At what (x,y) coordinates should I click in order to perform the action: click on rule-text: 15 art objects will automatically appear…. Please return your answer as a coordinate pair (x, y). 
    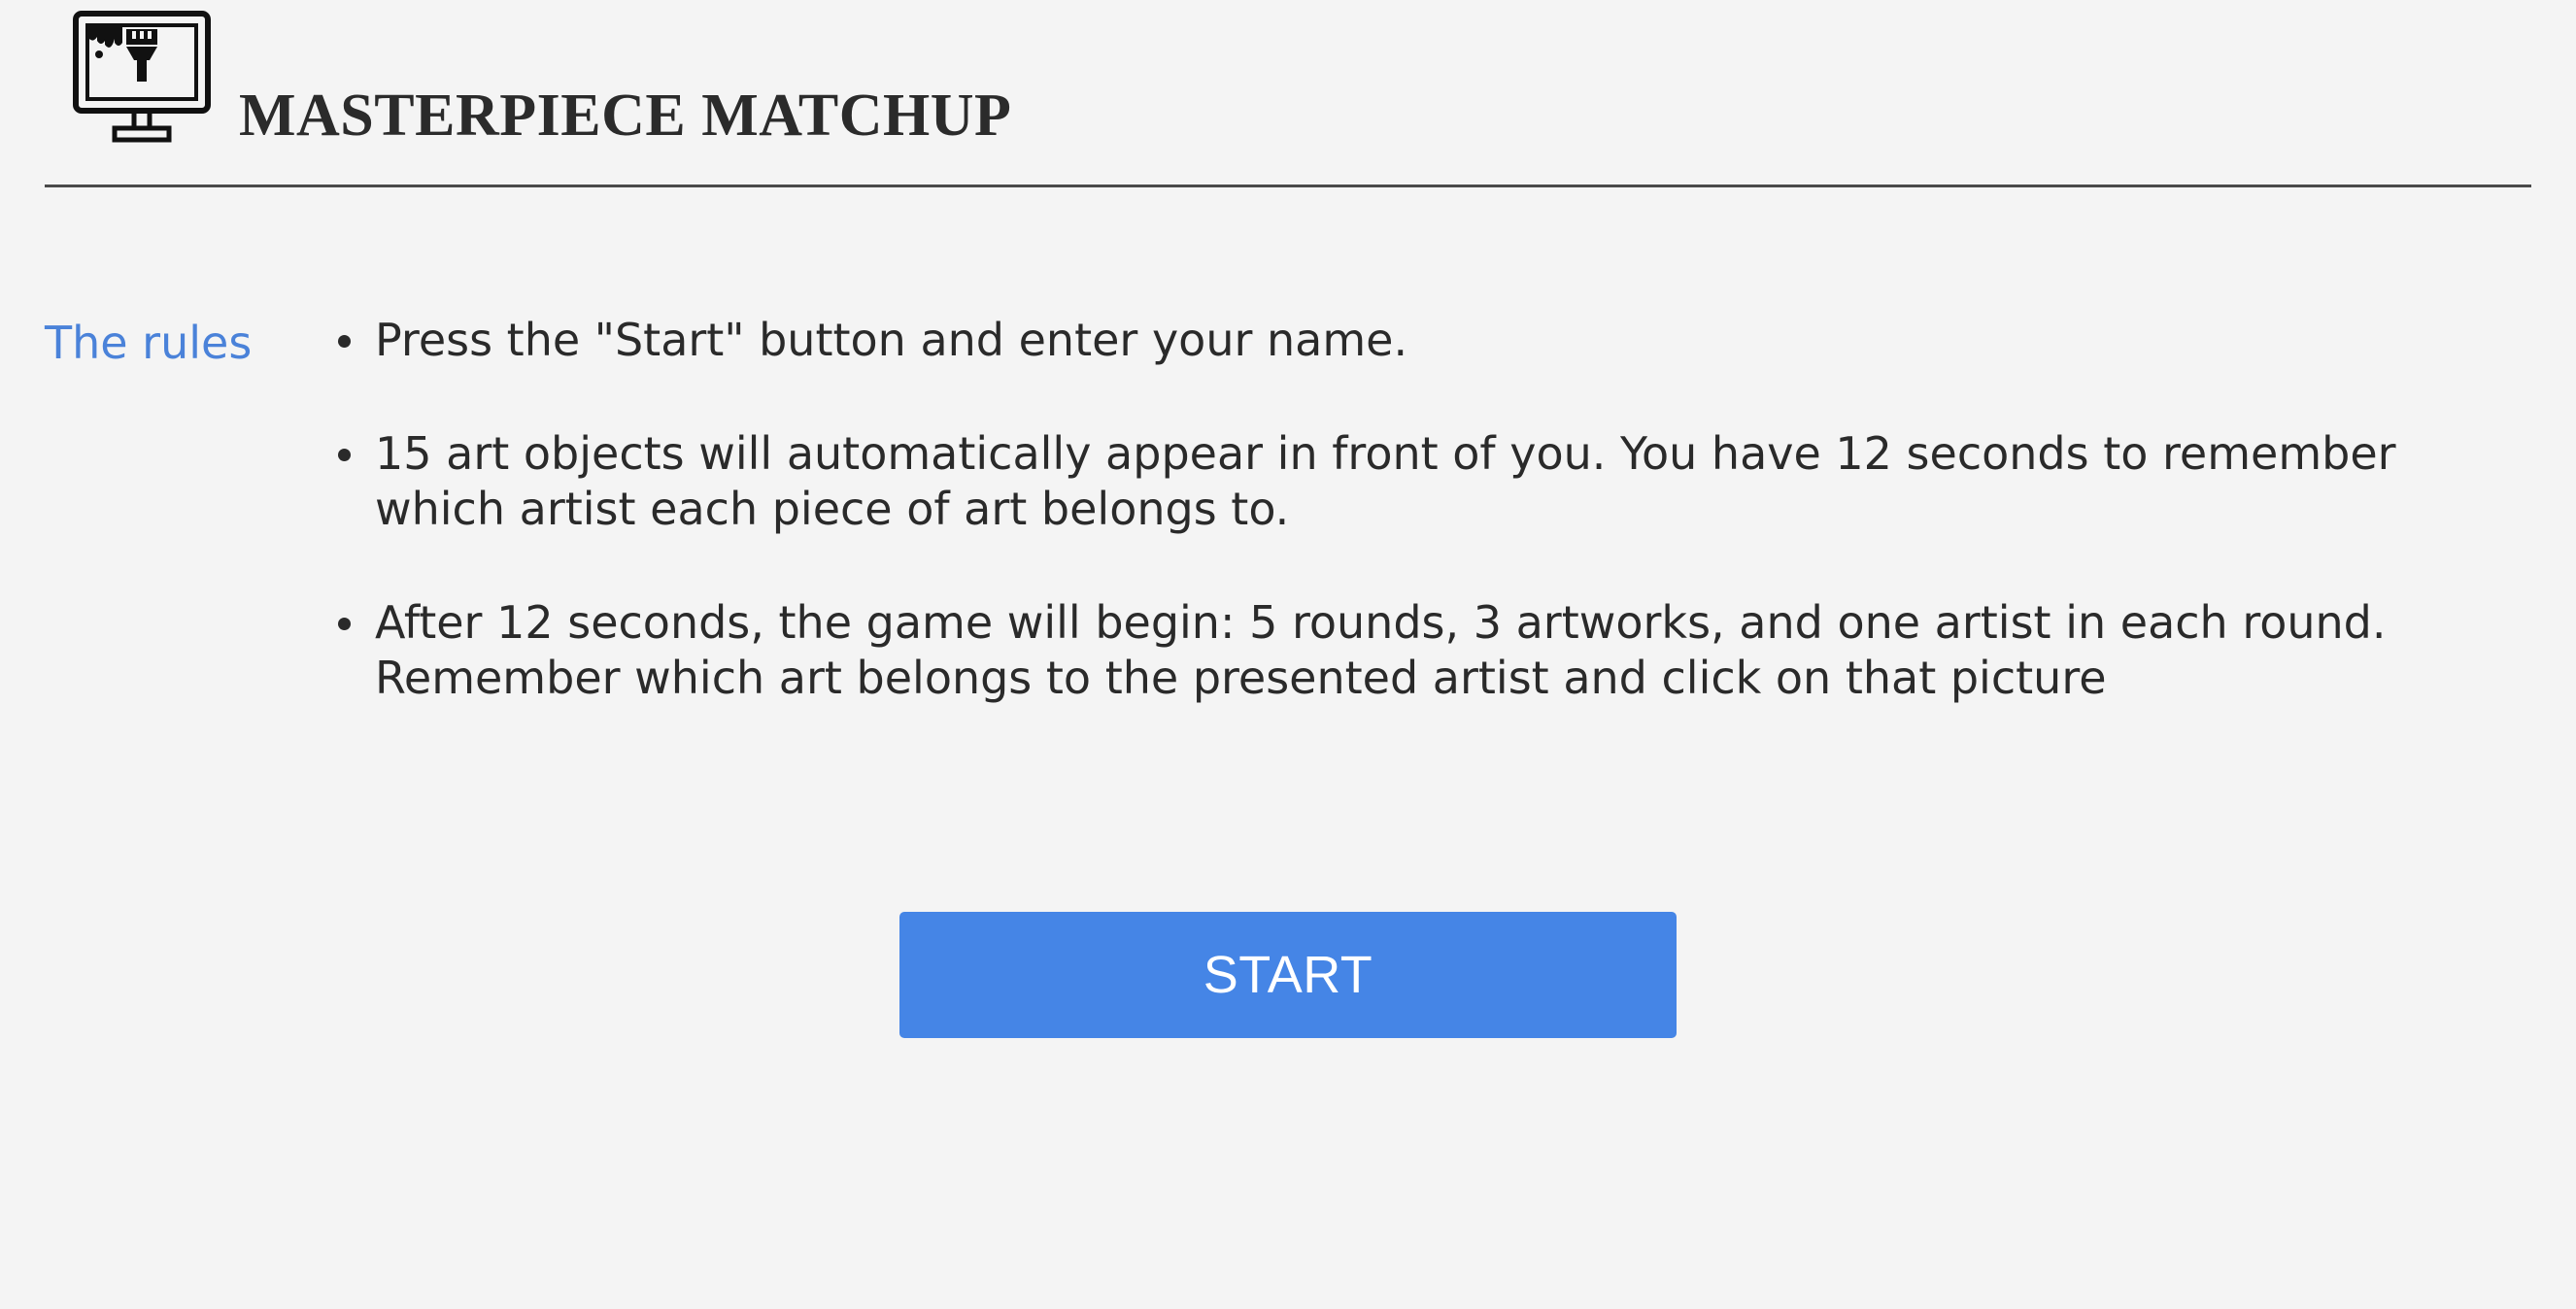
    Looking at the image, I should click on (1385, 481).